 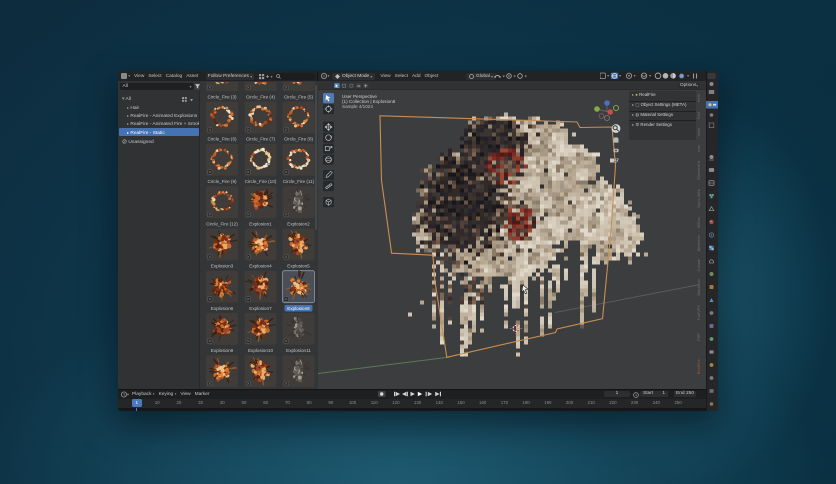 I want to click on svg-text: Circle_Fire (12), so click(x=222, y=223).